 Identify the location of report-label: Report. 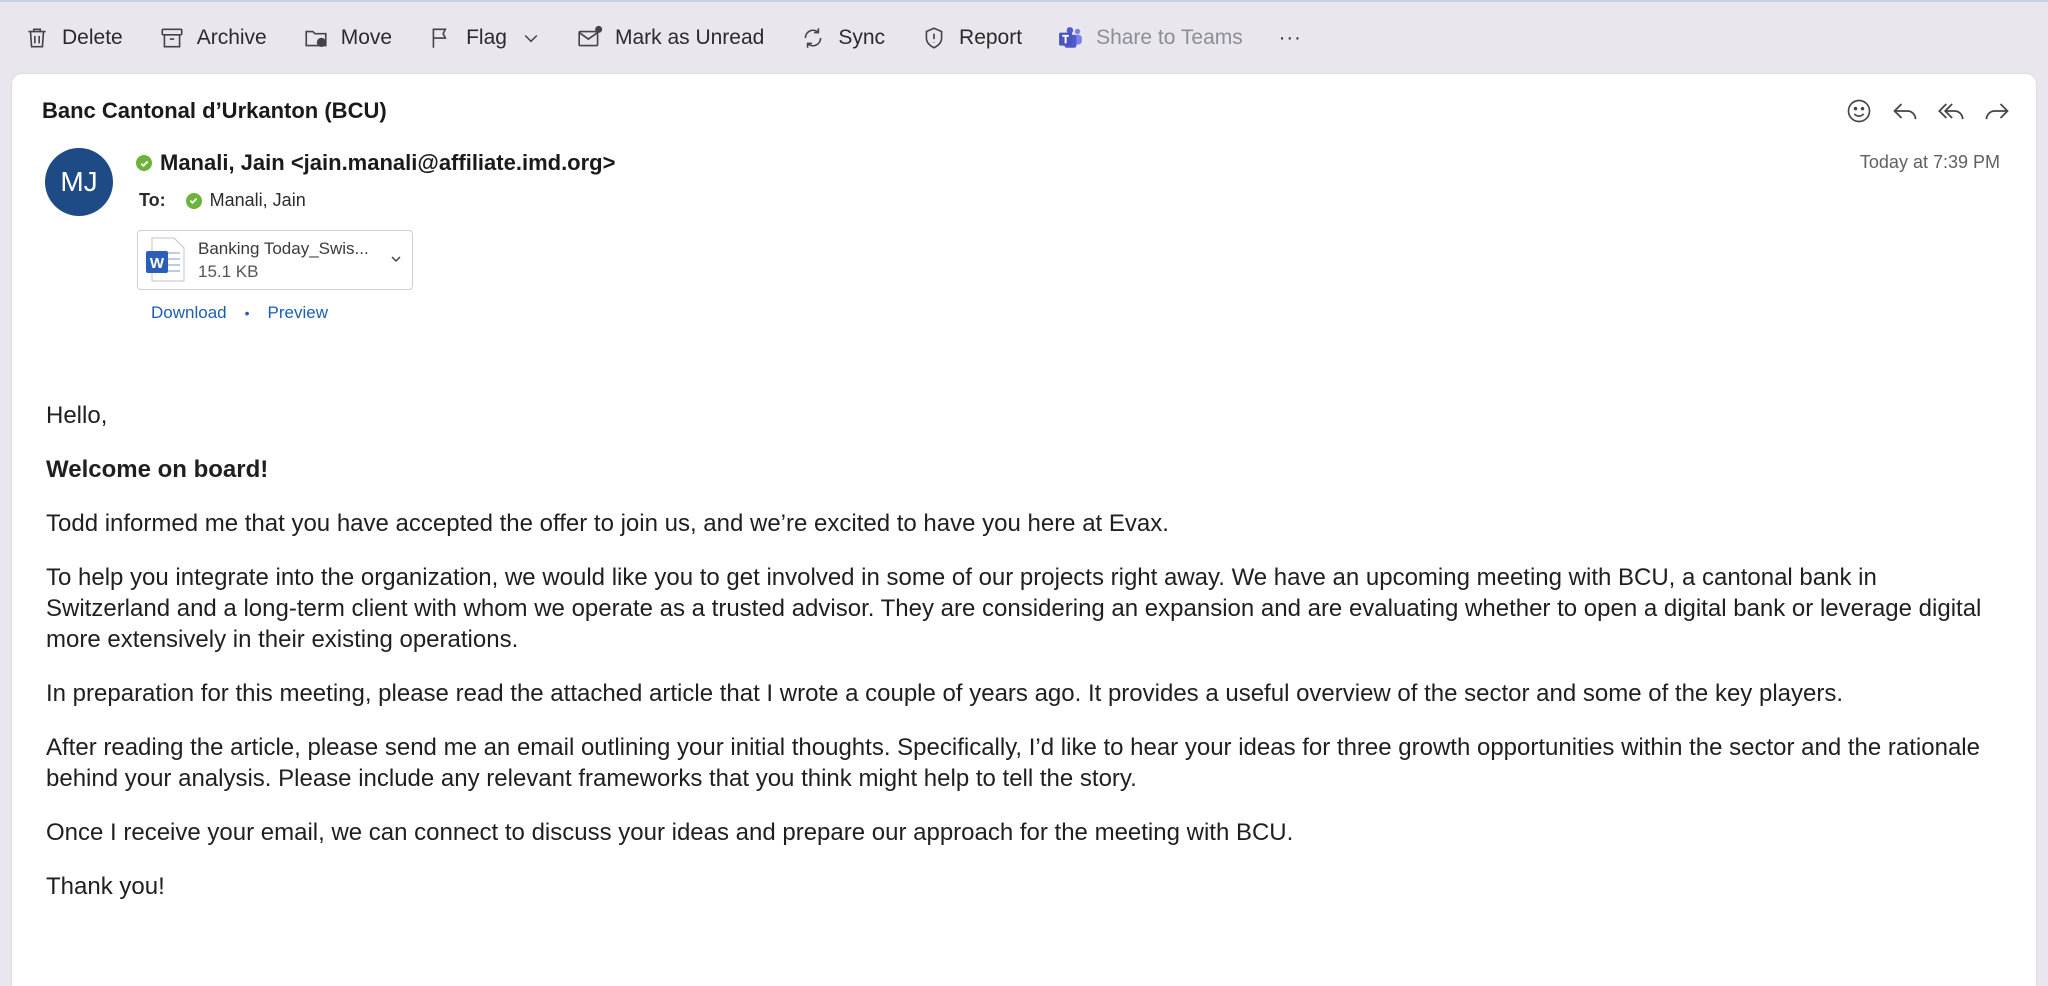
(991, 37).